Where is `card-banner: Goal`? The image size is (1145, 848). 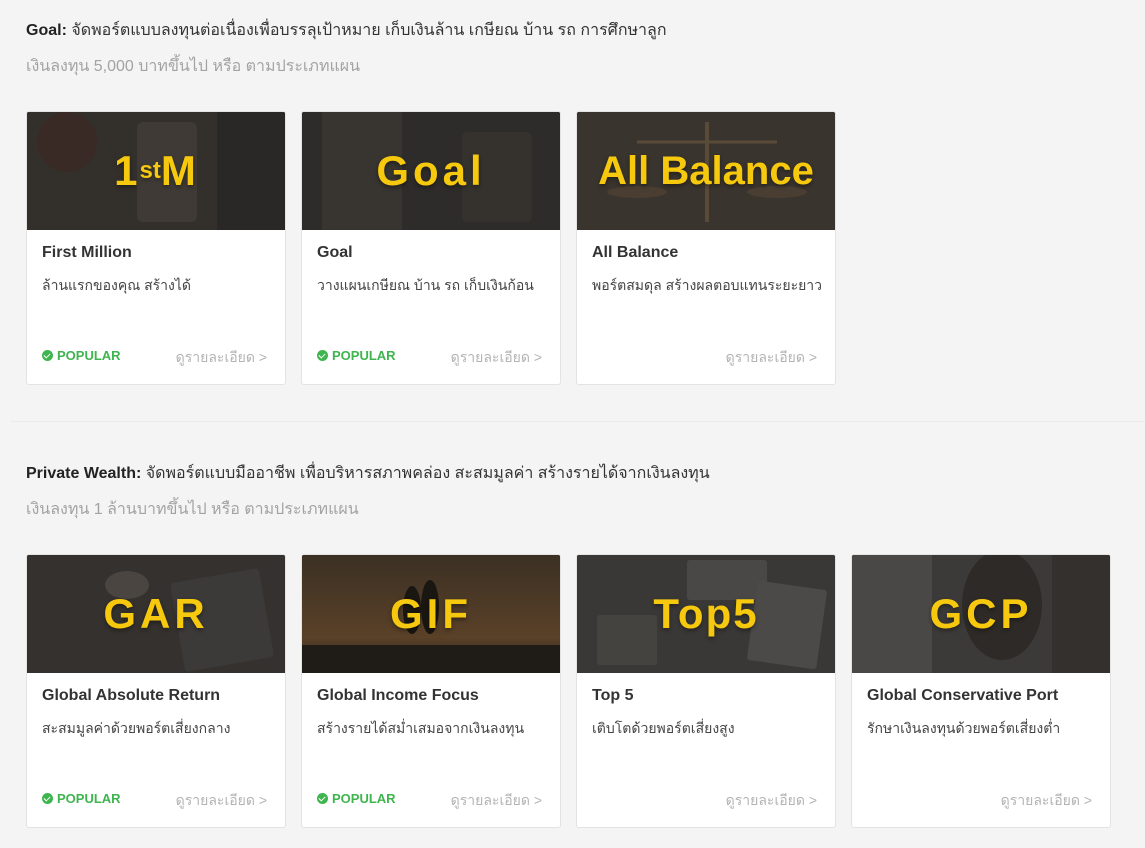 card-banner: Goal is located at coordinates (431, 171).